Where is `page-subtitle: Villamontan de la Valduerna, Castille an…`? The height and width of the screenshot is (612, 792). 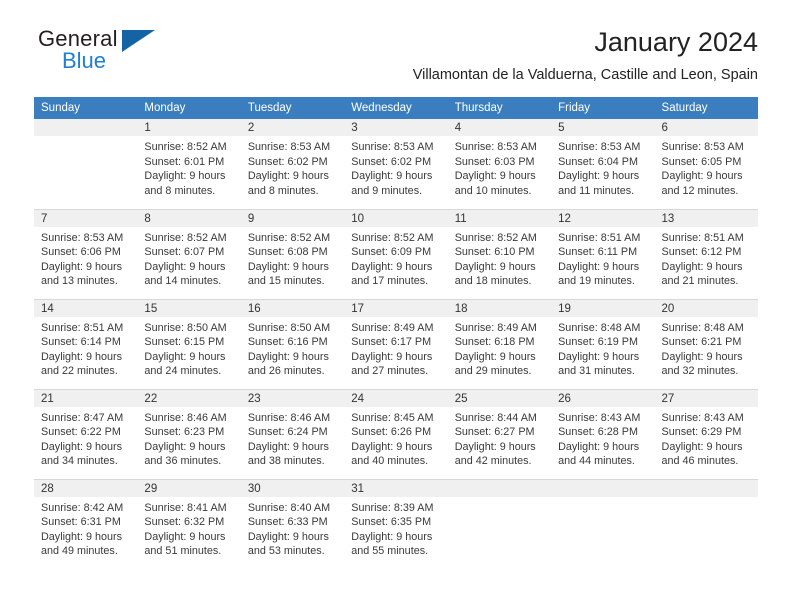 page-subtitle: Villamontan de la Valduerna, Castille an… is located at coordinates (585, 74).